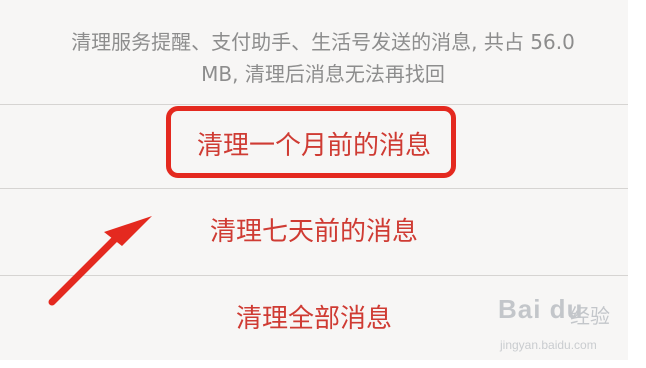  Describe the element at coordinates (548, 345) in the screenshot. I see `watermark-url: jingyan.baidu.com` at that location.